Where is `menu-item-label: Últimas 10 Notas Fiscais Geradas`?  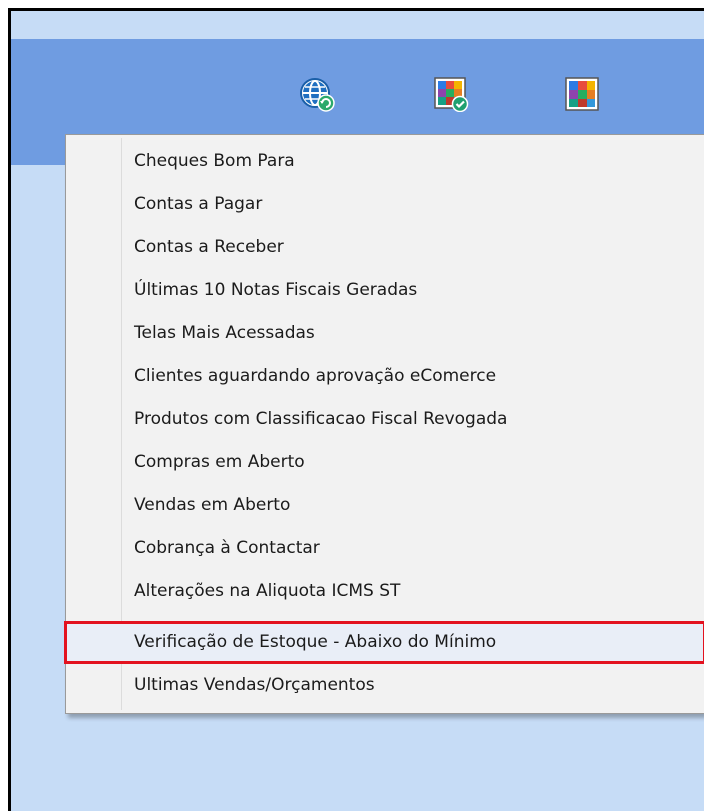 menu-item-label: Últimas 10 Notas Fiscais Geradas is located at coordinates (276, 290).